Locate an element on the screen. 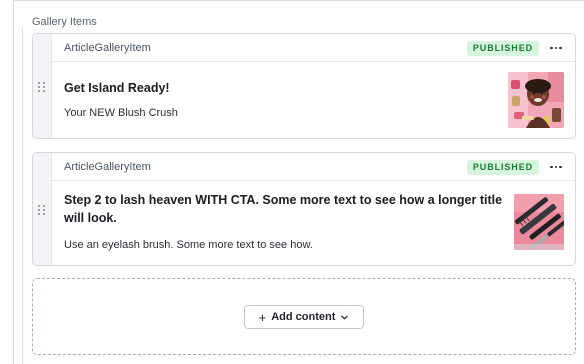 This screenshot has width=584, height=364. add-content-label: Add content is located at coordinates (303, 317).